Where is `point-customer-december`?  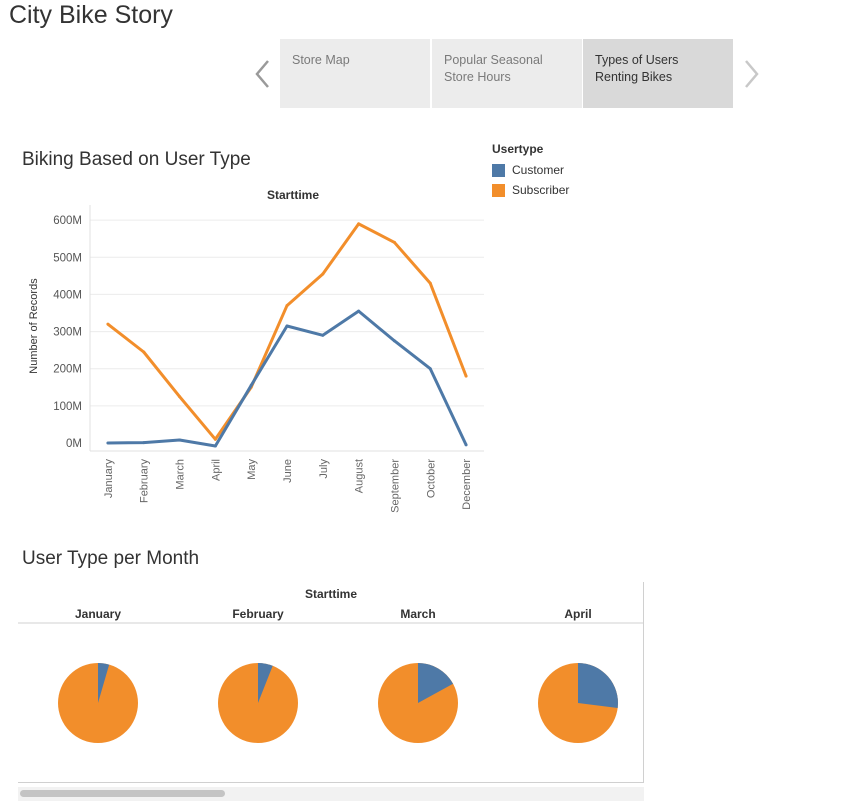 point-customer-december is located at coordinates (466, 445).